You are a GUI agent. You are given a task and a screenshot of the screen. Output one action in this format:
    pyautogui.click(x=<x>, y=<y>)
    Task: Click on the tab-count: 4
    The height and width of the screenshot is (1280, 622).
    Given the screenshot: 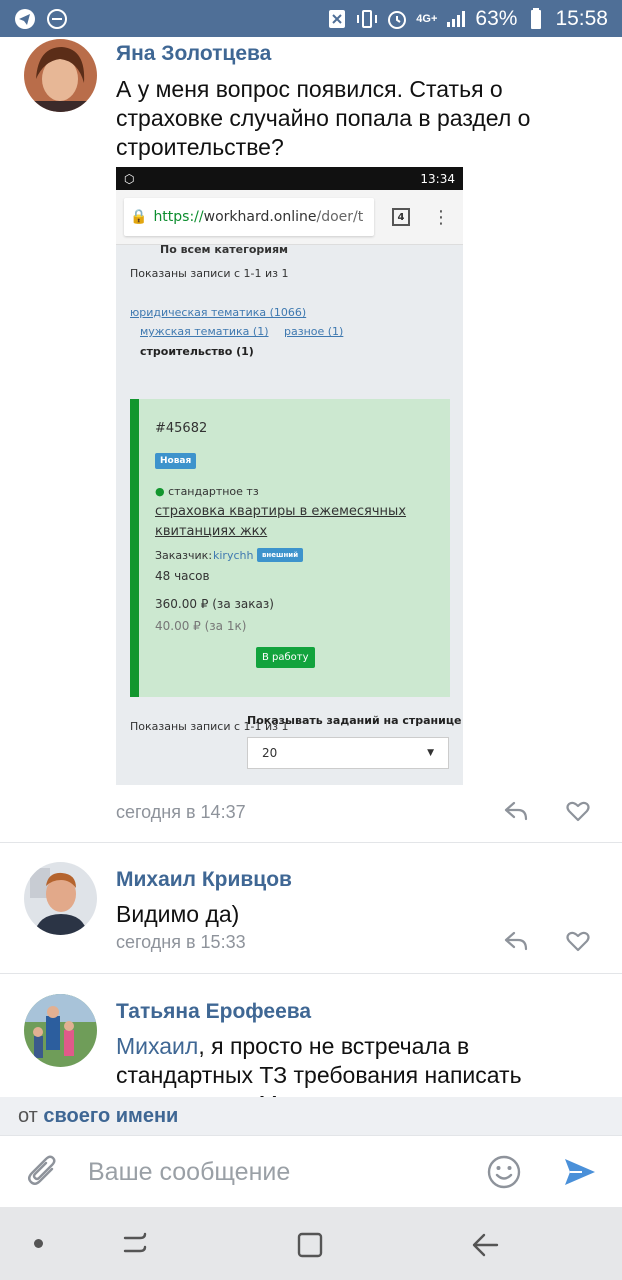 What is the action you would take?
    pyautogui.click(x=401, y=217)
    